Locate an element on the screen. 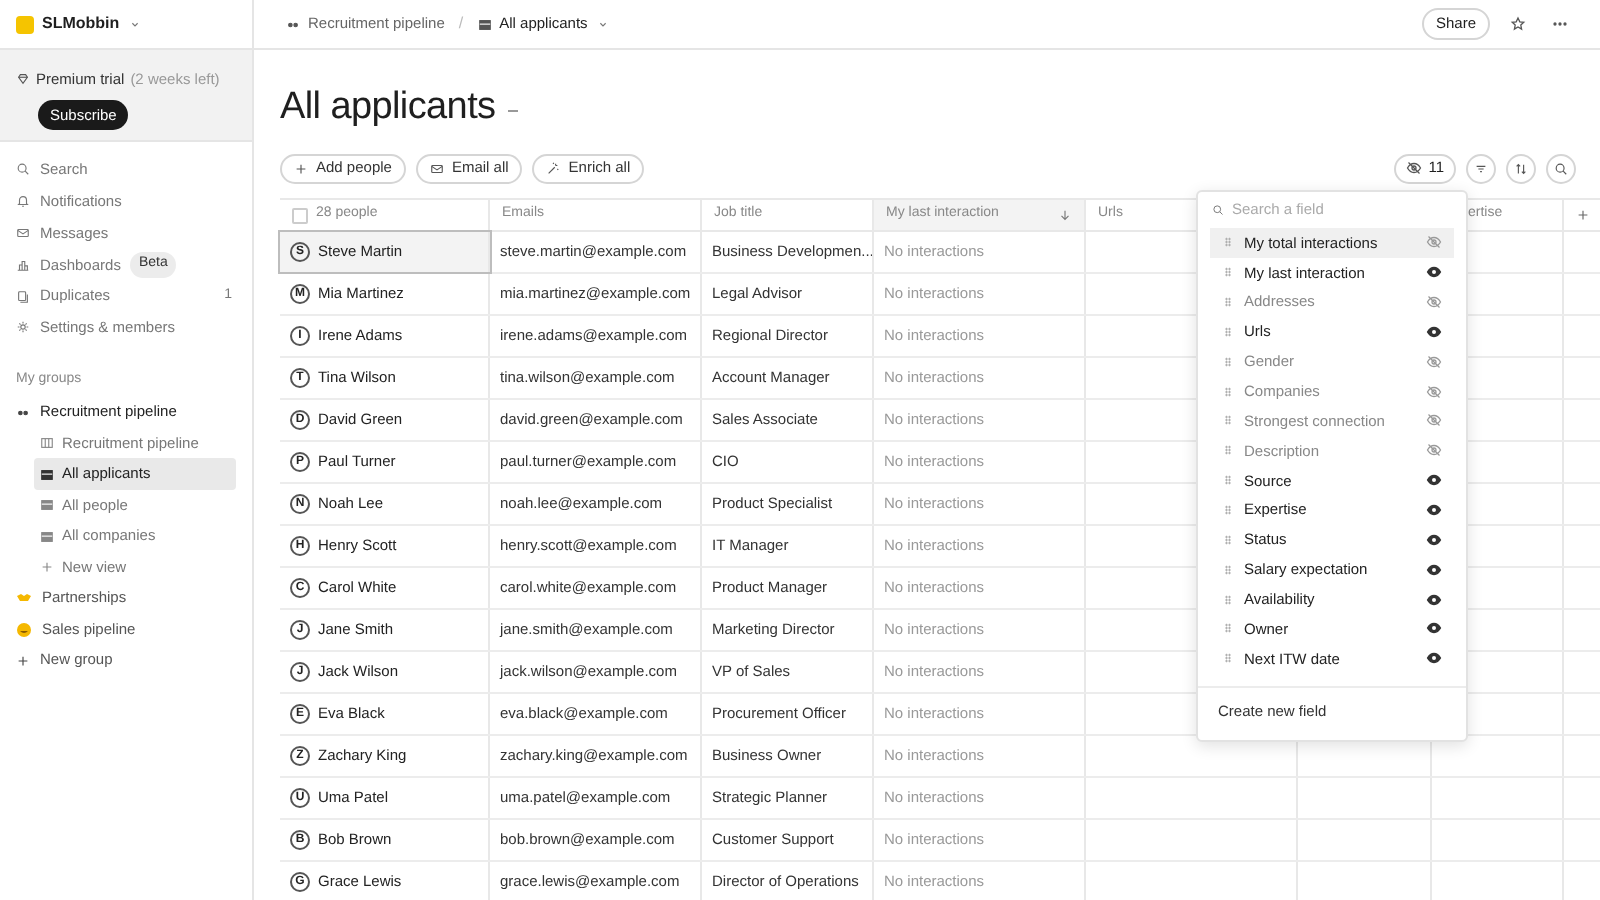  diamond-icon is located at coordinates (23, 79).